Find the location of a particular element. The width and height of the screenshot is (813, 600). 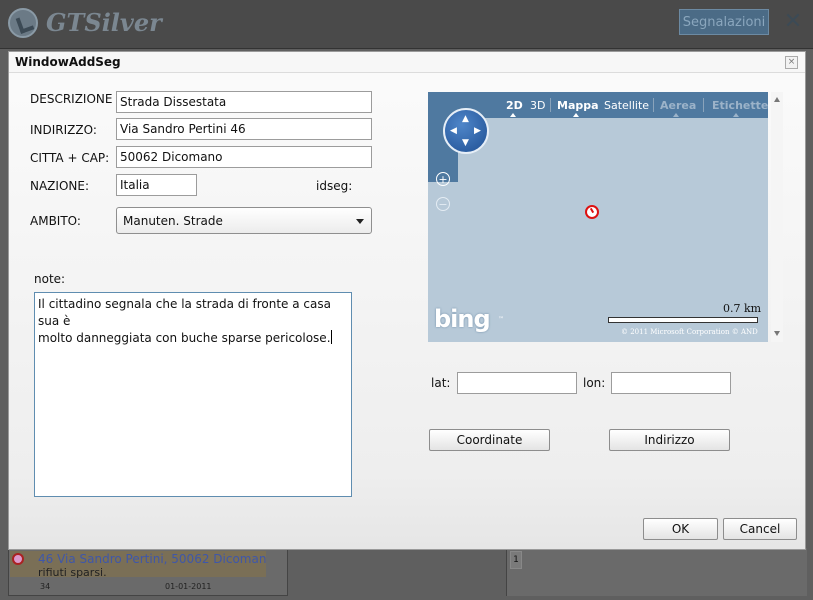

map-scrollbar is located at coordinates (777, 217).